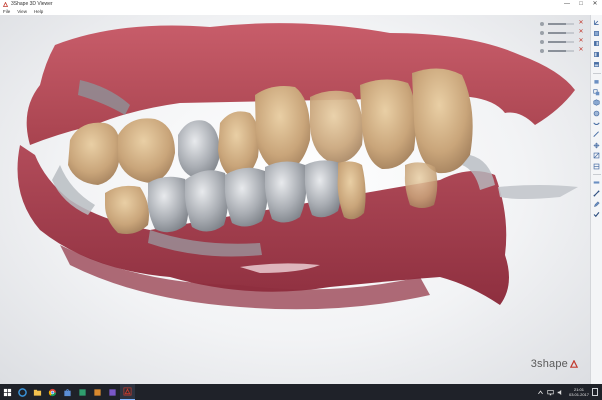 The width and height of the screenshot is (602, 400). I want to click on layer-panel: ✕ ✕ ✕ ✕, so click(558, 37).